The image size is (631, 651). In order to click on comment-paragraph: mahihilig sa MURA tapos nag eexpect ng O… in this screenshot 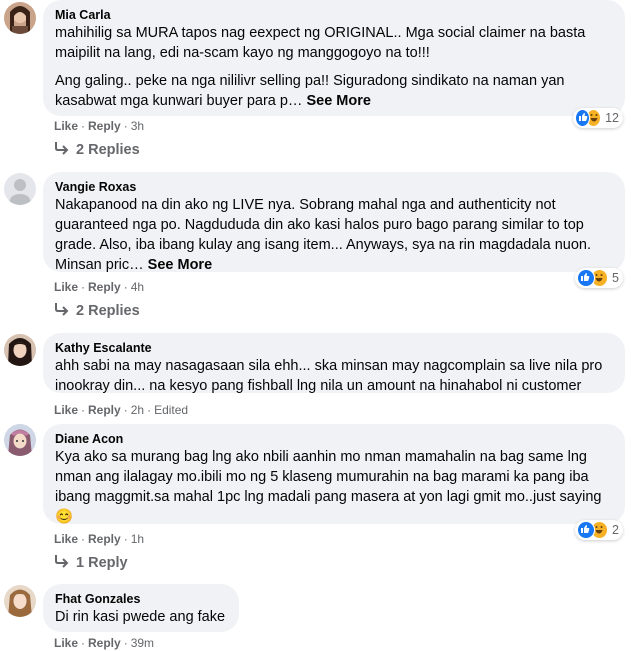, I will do `click(320, 43)`.